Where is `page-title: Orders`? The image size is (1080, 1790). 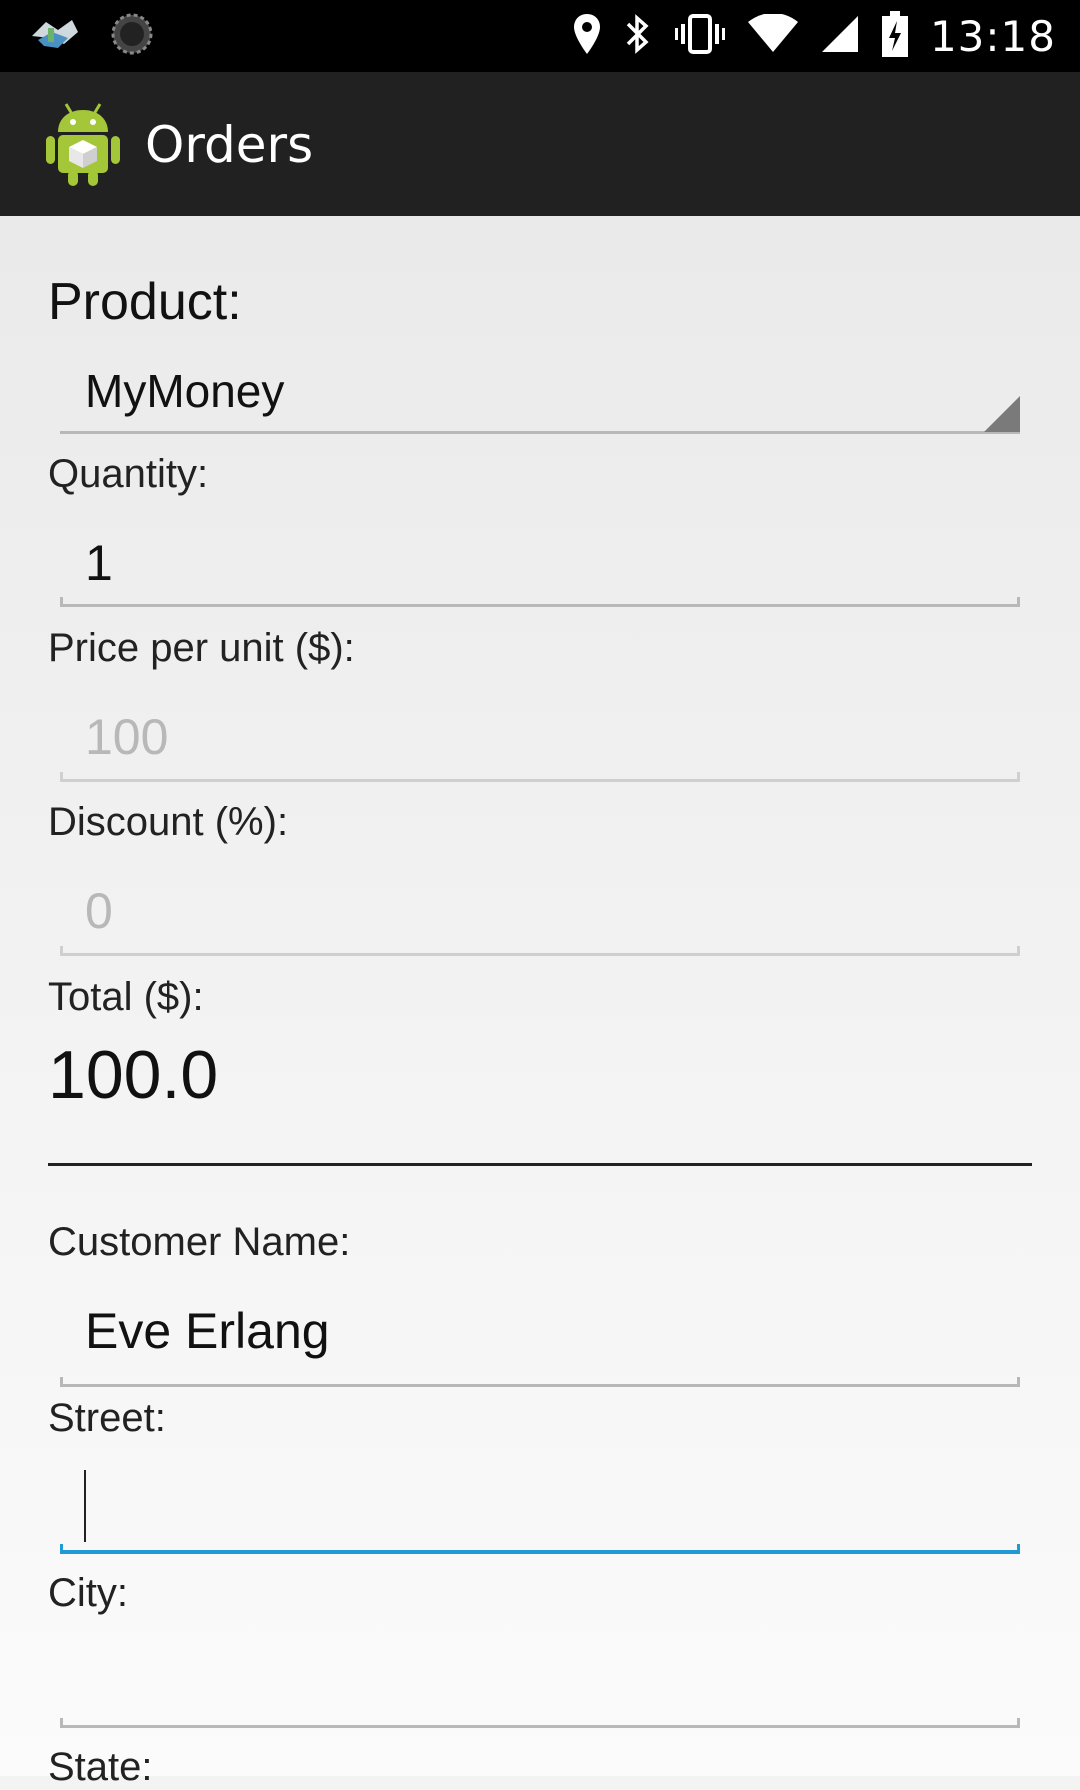 page-title: Orders is located at coordinates (229, 145).